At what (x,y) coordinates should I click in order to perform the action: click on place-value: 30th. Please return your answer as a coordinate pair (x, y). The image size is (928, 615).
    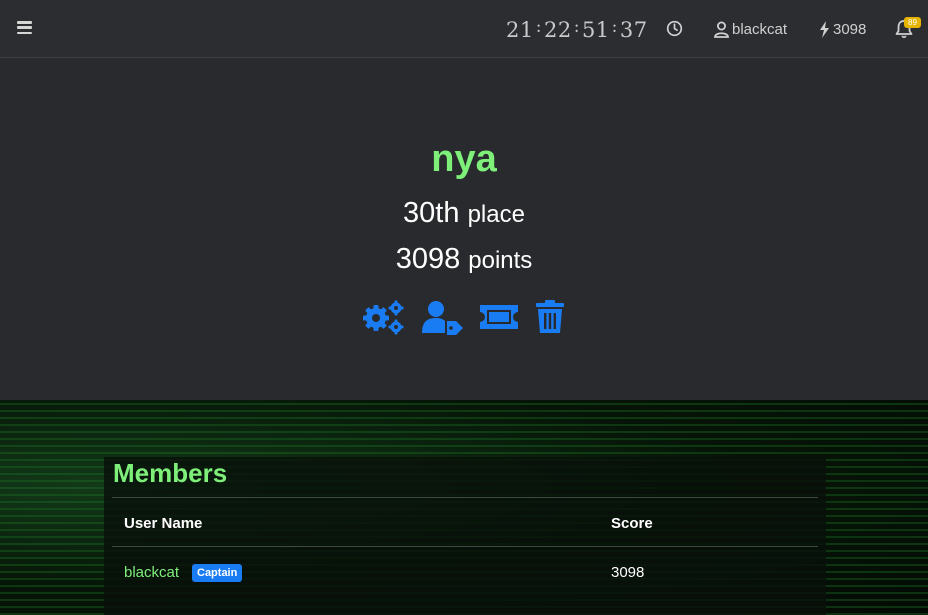
    Looking at the image, I should click on (431, 213).